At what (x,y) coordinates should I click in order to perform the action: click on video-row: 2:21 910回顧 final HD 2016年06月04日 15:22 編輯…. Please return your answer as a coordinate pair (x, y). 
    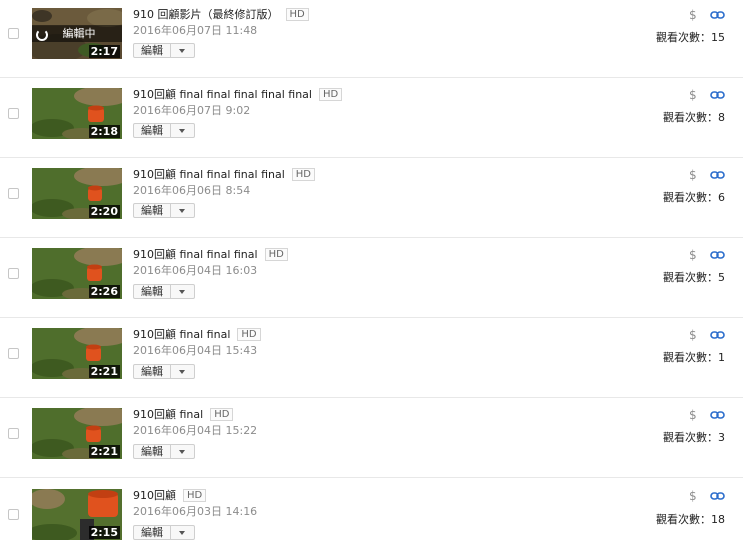
    Looking at the image, I should click on (371, 438).